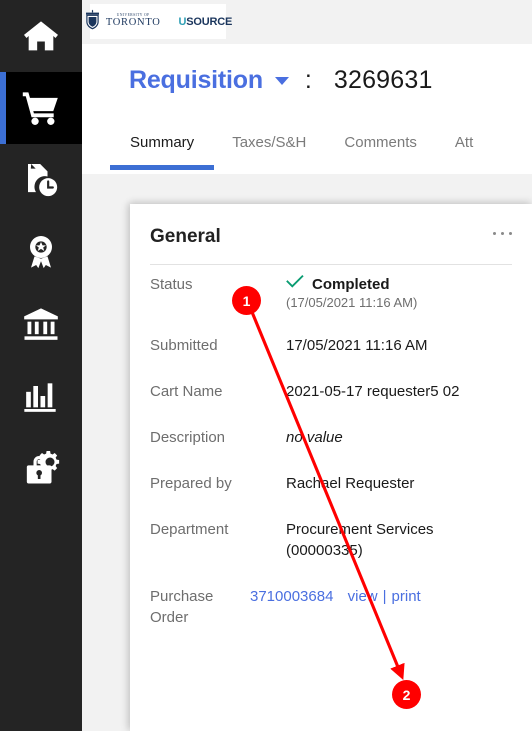 Image resolution: width=532 pixels, height=731 pixels. I want to click on card-header: General, so click(331, 234).